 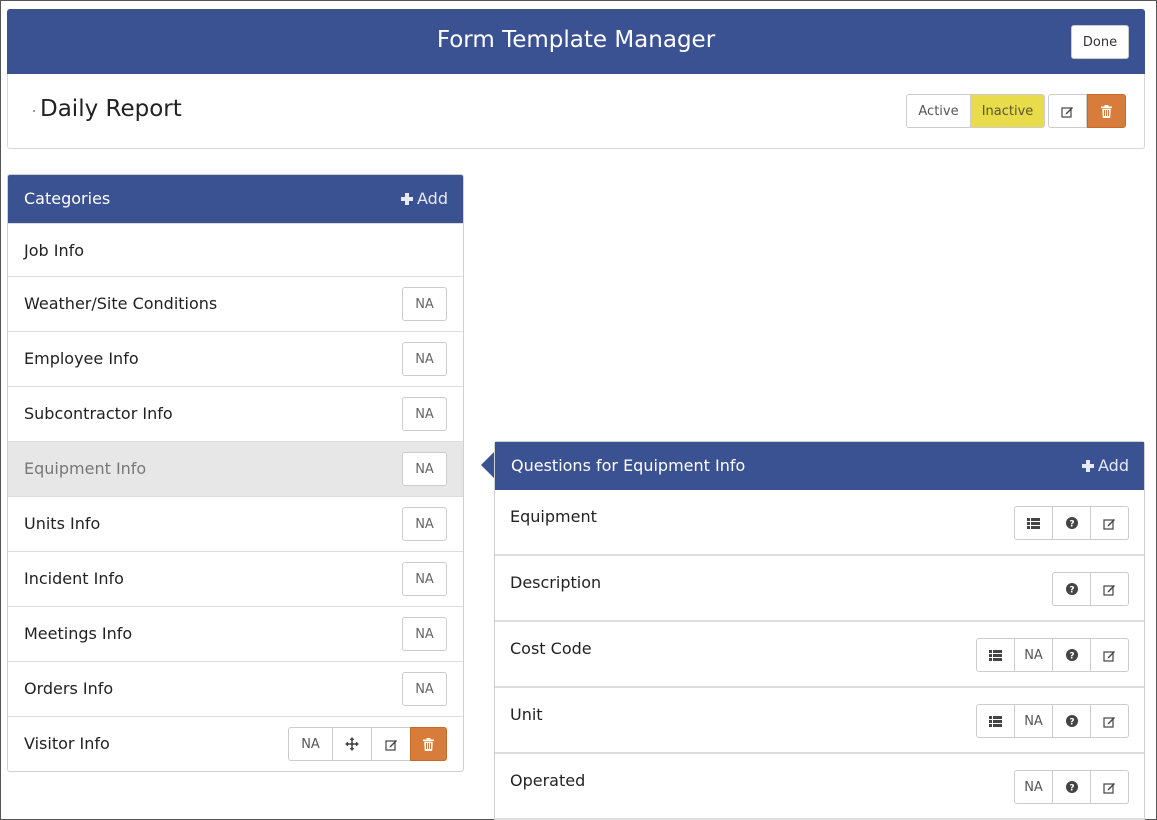 What do you see at coordinates (556, 582) in the screenshot?
I see `question-label: Description` at bounding box center [556, 582].